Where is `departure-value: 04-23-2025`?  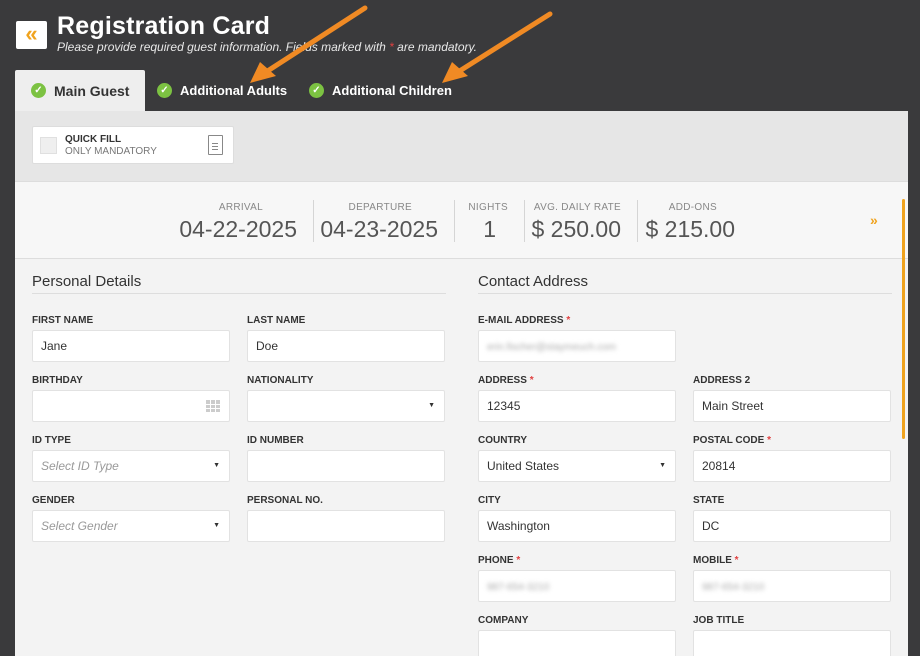 departure-value: 04-23-2025 is located at coordinates (379, 229).